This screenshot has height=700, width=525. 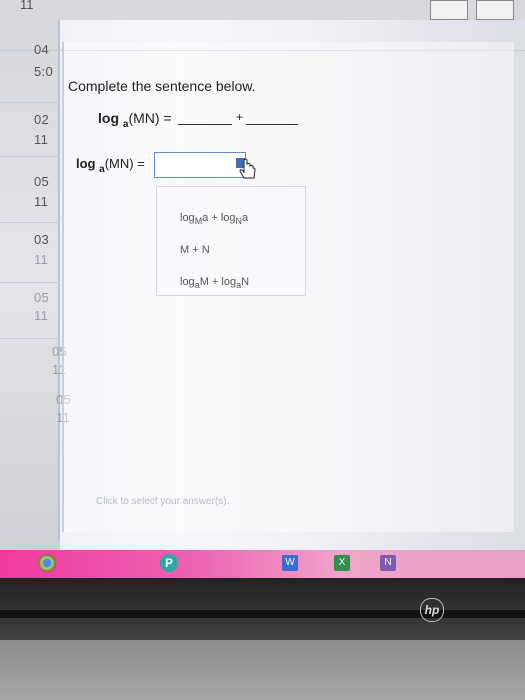 I want to click on chrome-icon, so click(x=47, y=563).